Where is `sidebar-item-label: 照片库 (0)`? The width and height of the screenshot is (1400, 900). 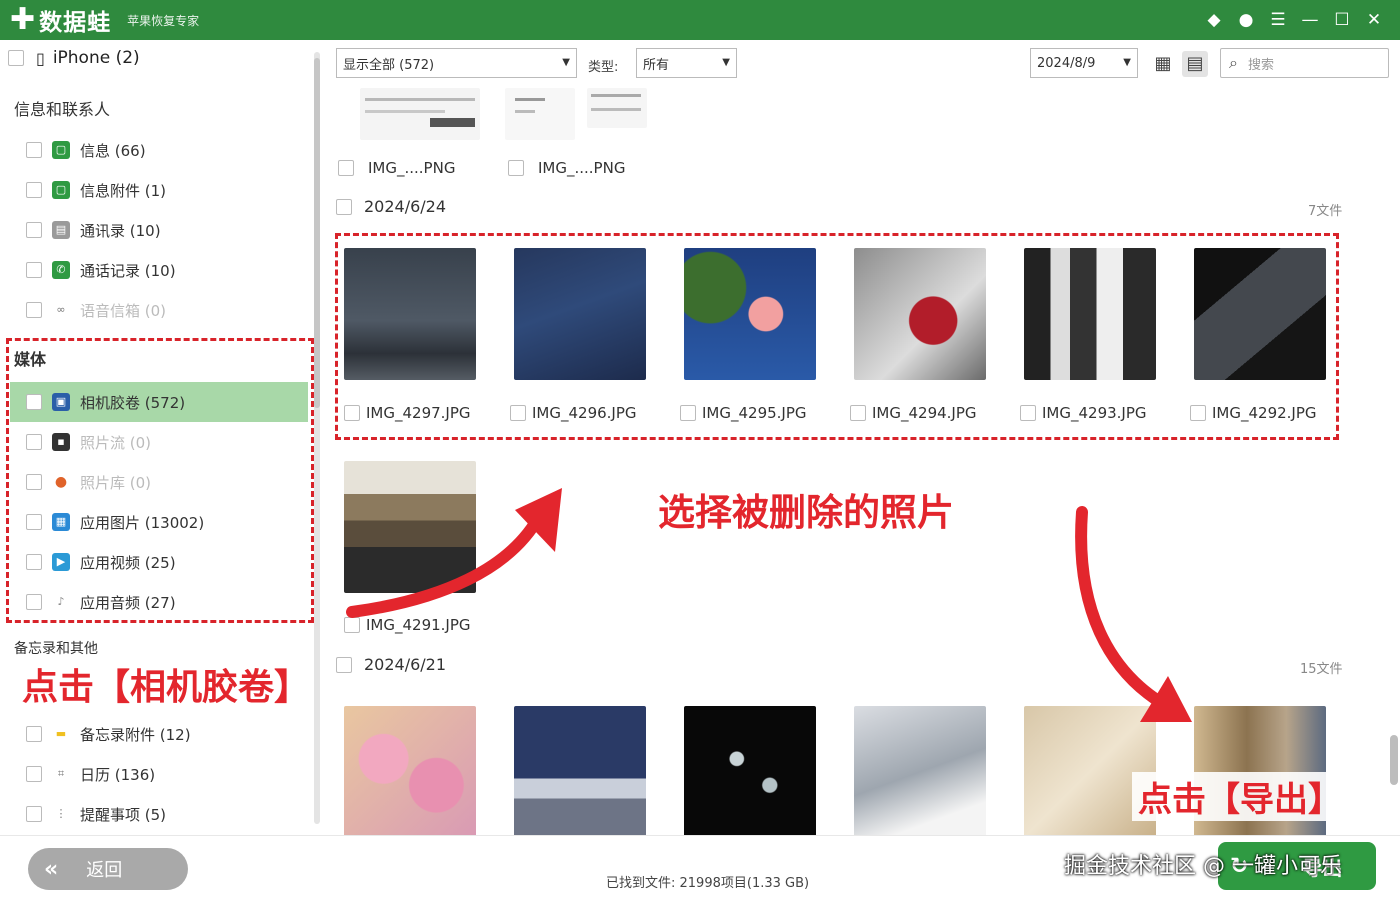 sidebar-item-label: 照片库 (0) is located at coordinates (116, 482).